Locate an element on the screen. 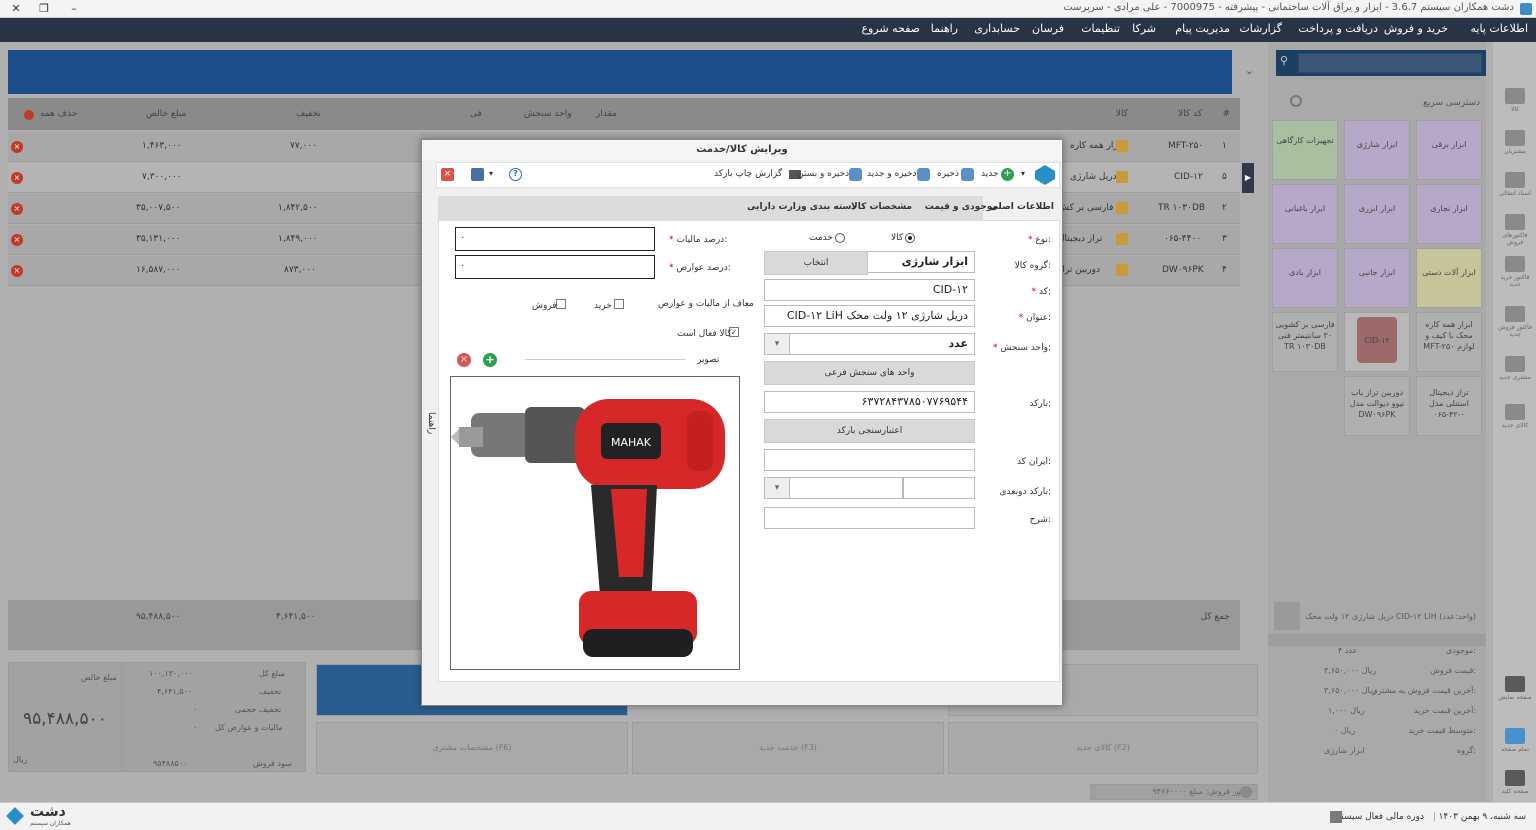 Image resolution: width=1536 pixels, height=830 pixels. description-field is located at coordinates (869, 518).